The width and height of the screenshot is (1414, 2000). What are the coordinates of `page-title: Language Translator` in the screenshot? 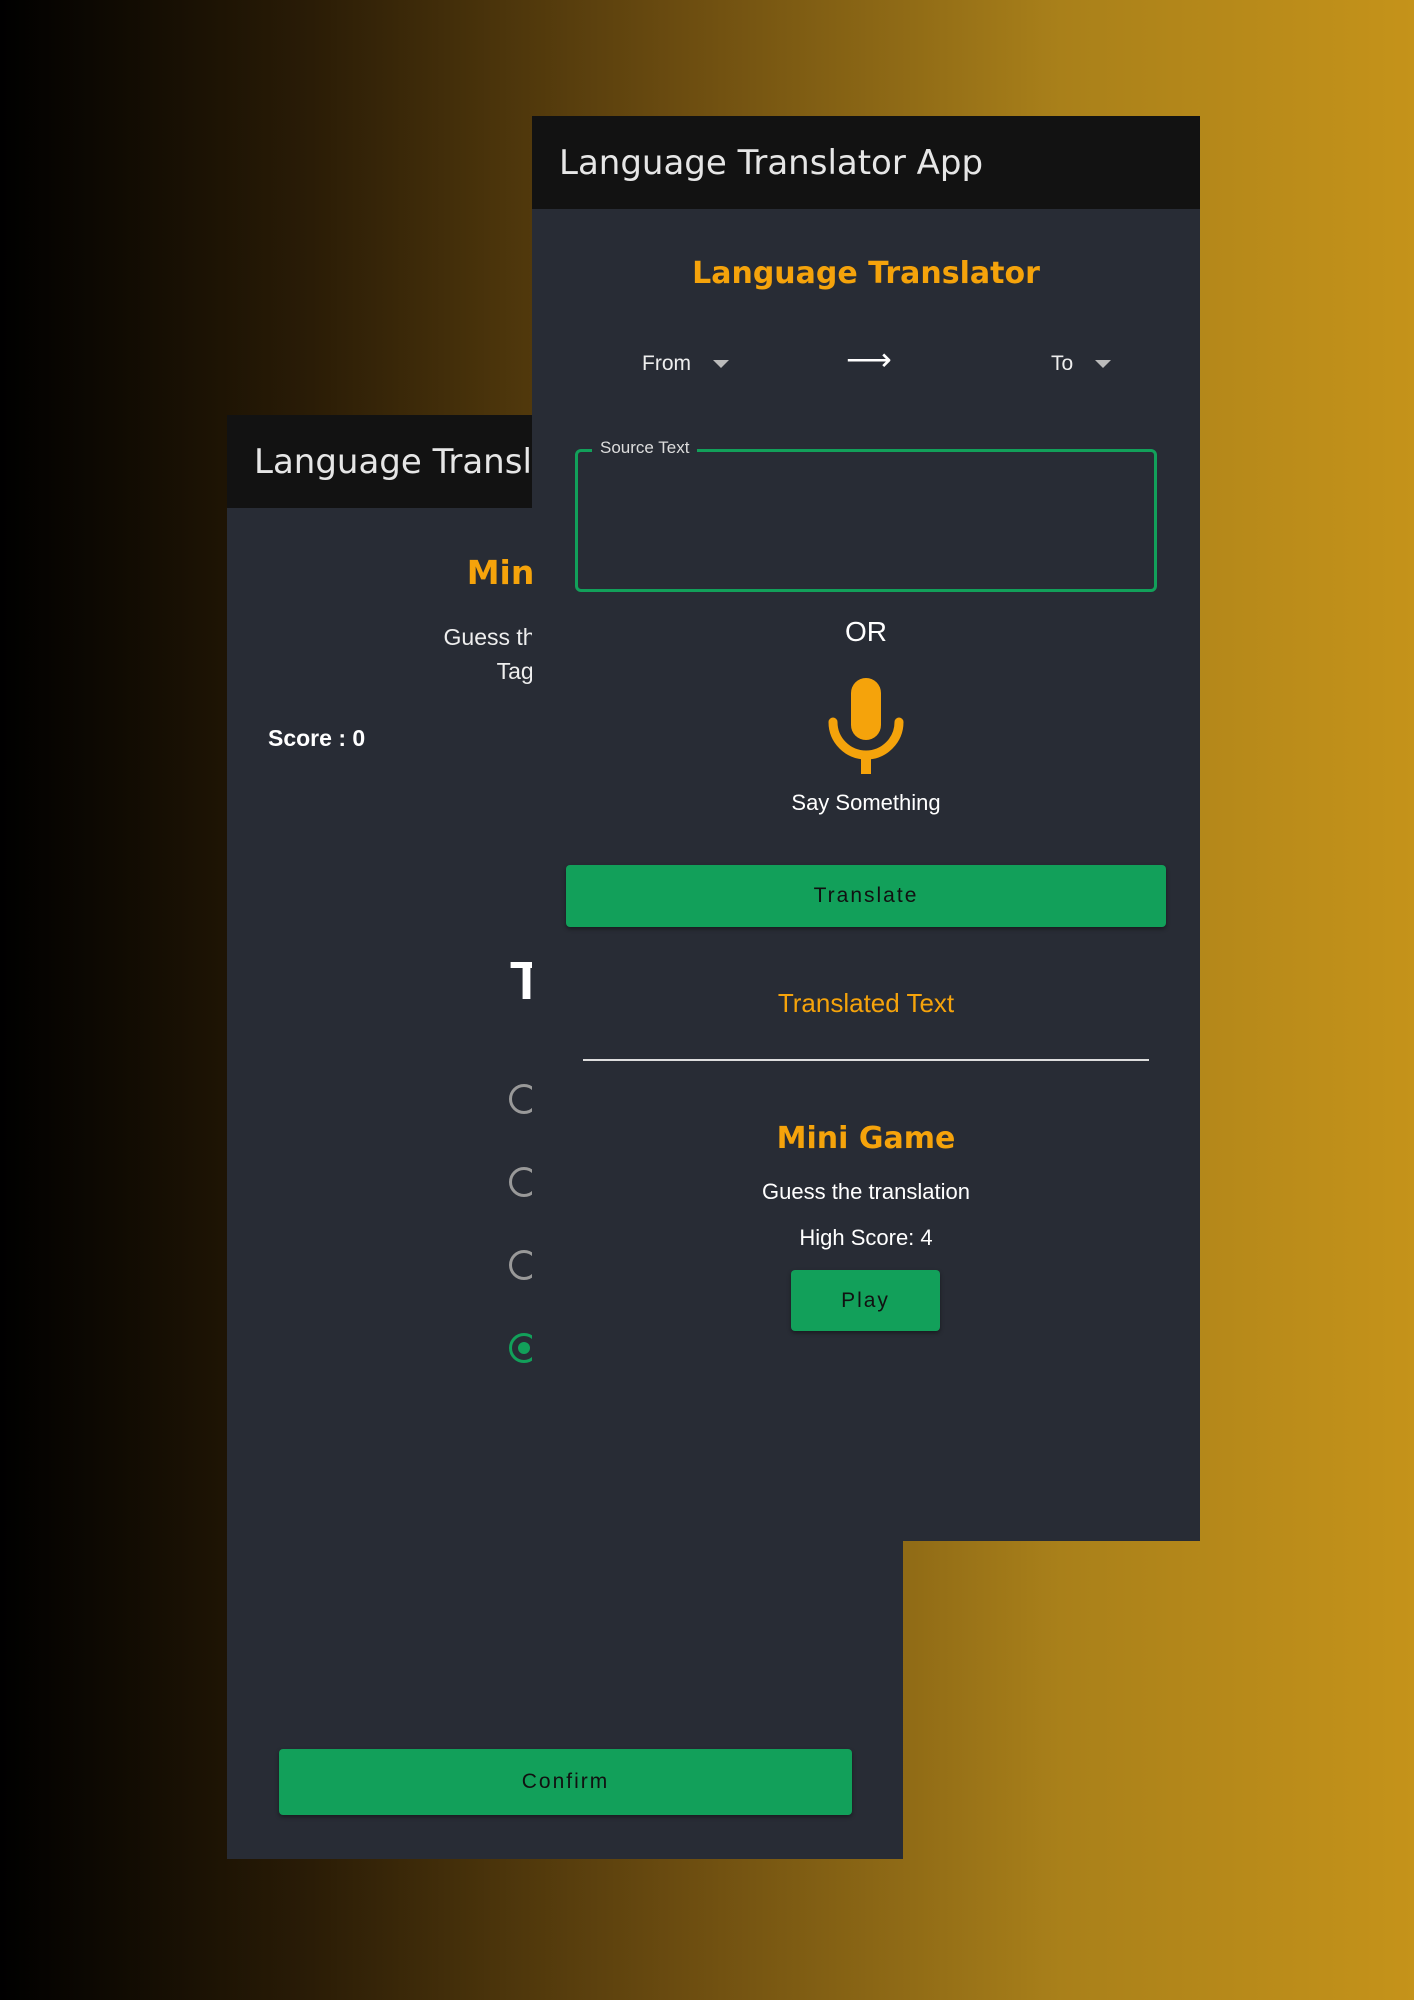 It's located at (866, 273).